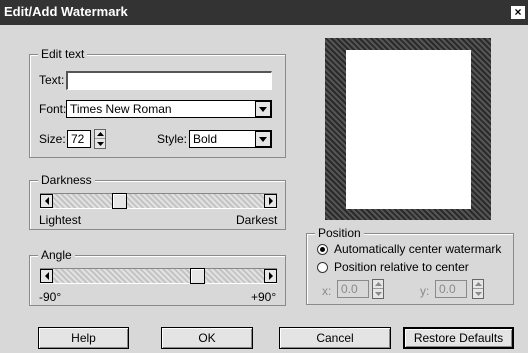 Image resolution: width=528 pixels, height=353 pixels. Describe the element at coordinates (322, 249) in the screenshot. I see `auto-center-radio` at that location.